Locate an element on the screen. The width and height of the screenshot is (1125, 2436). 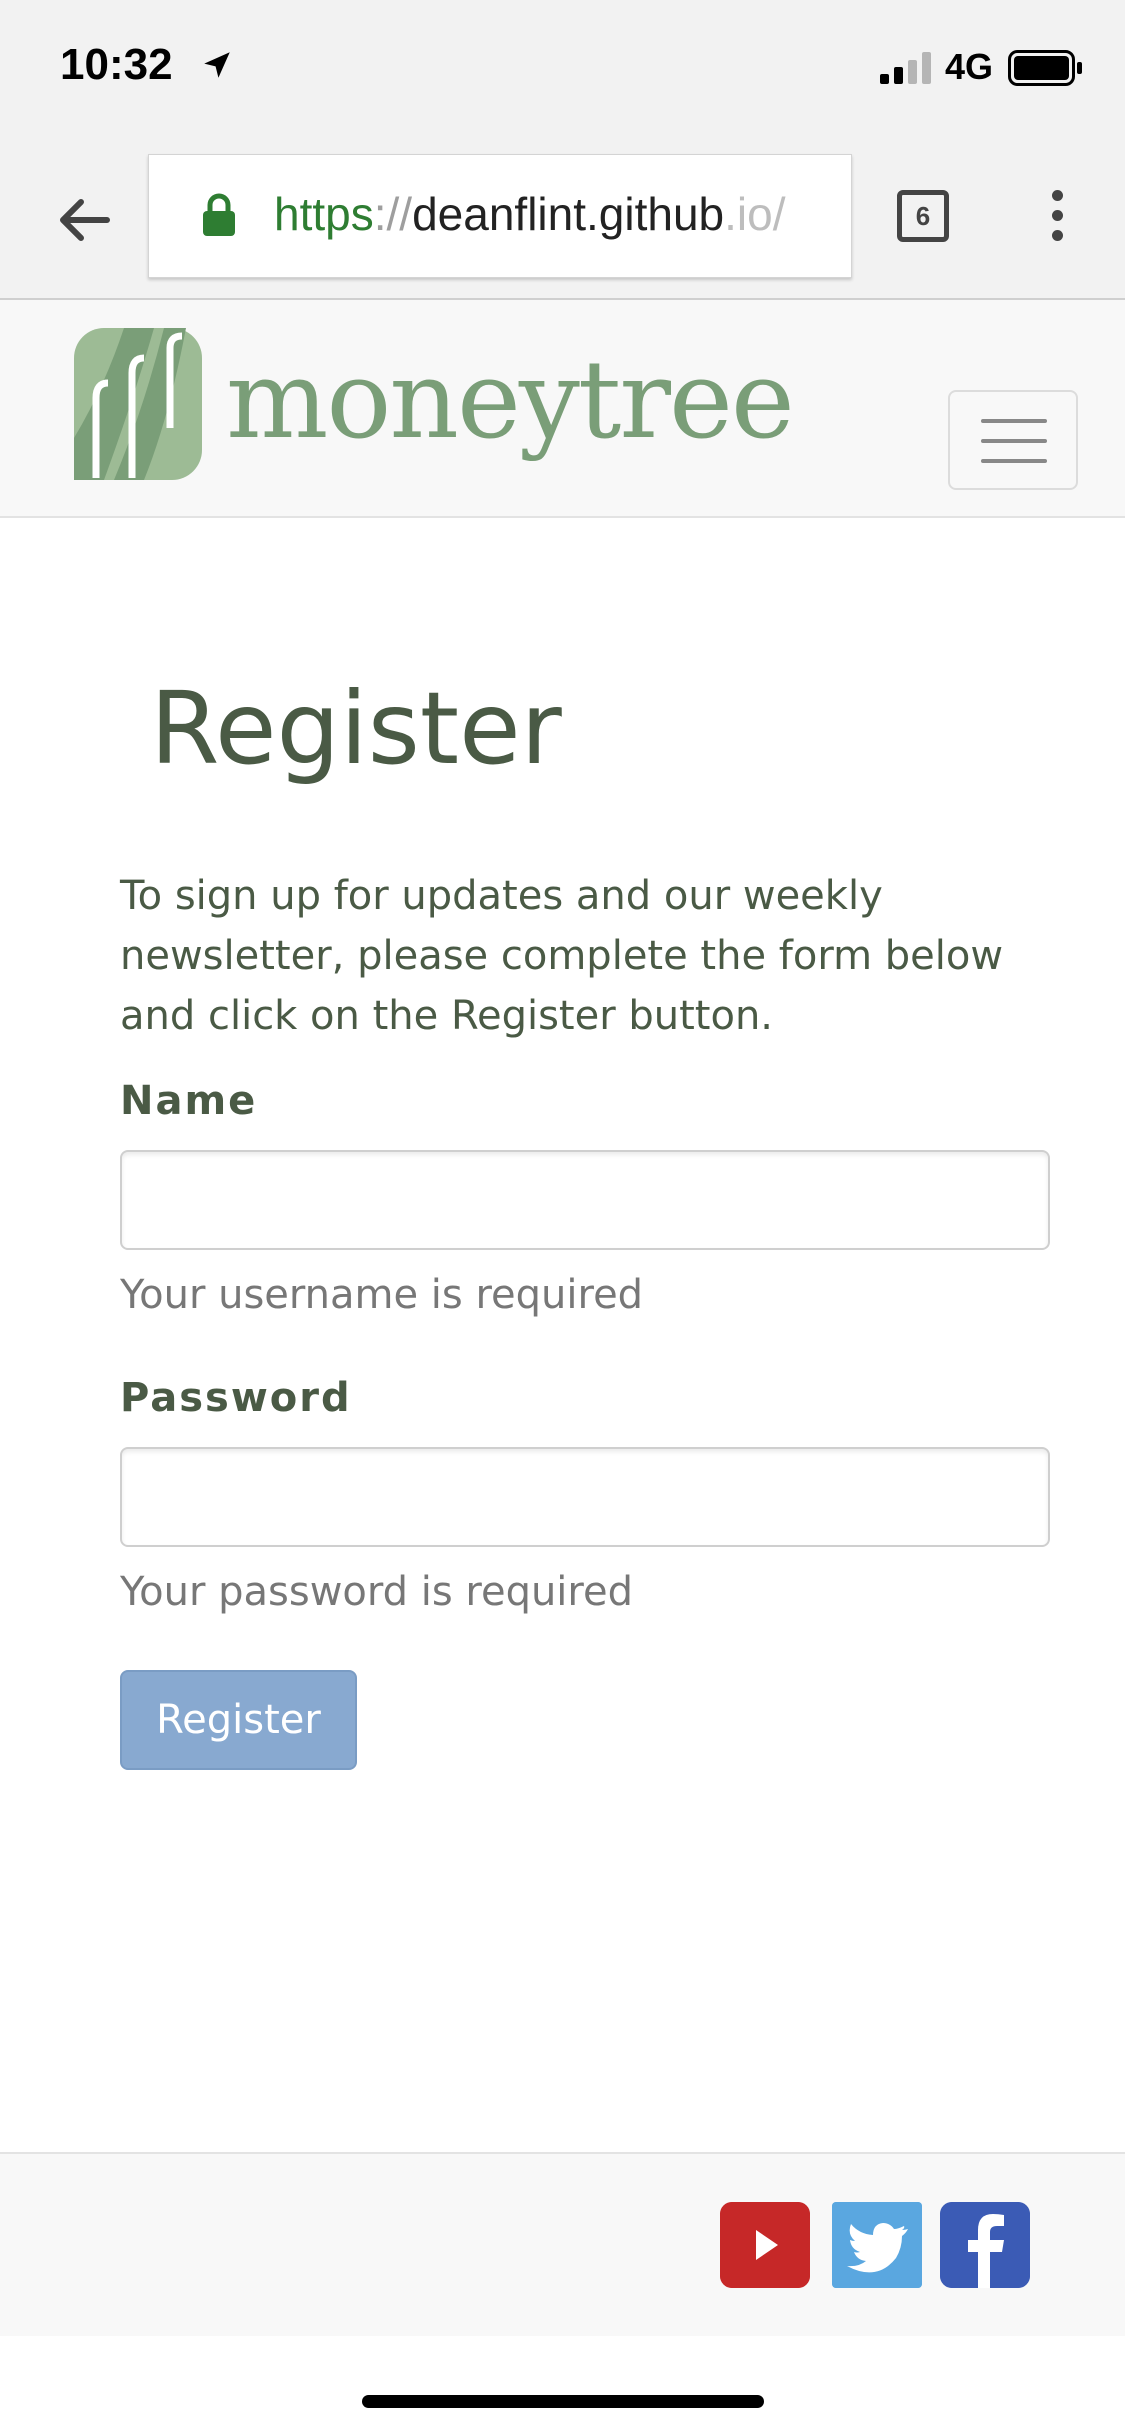
signal-strength-icon is located at coordinates (905, 68).